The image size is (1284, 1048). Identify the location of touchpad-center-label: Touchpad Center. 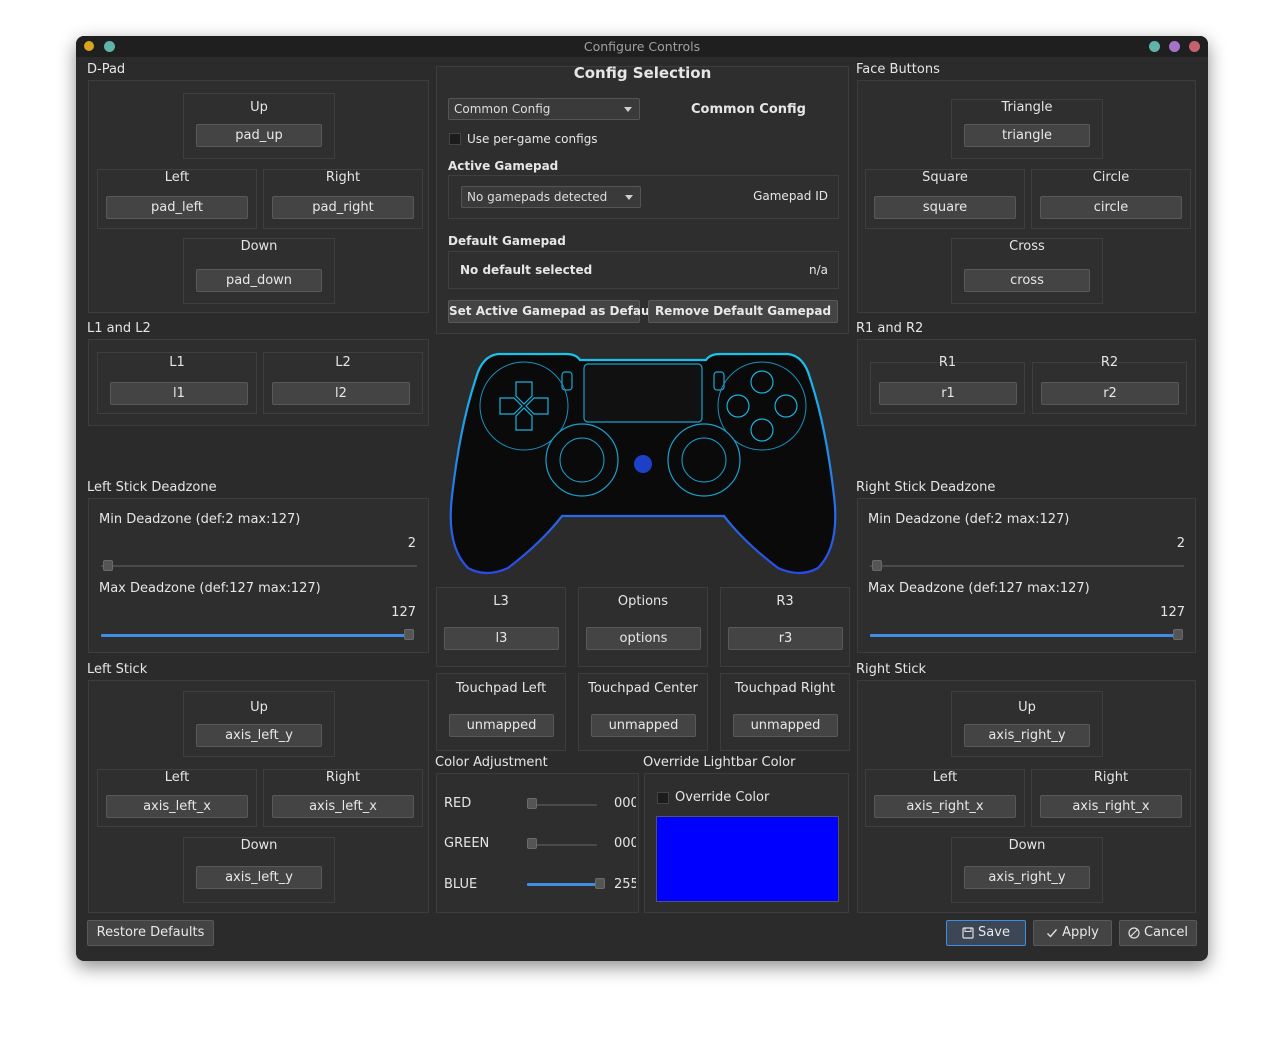
(643, 688).